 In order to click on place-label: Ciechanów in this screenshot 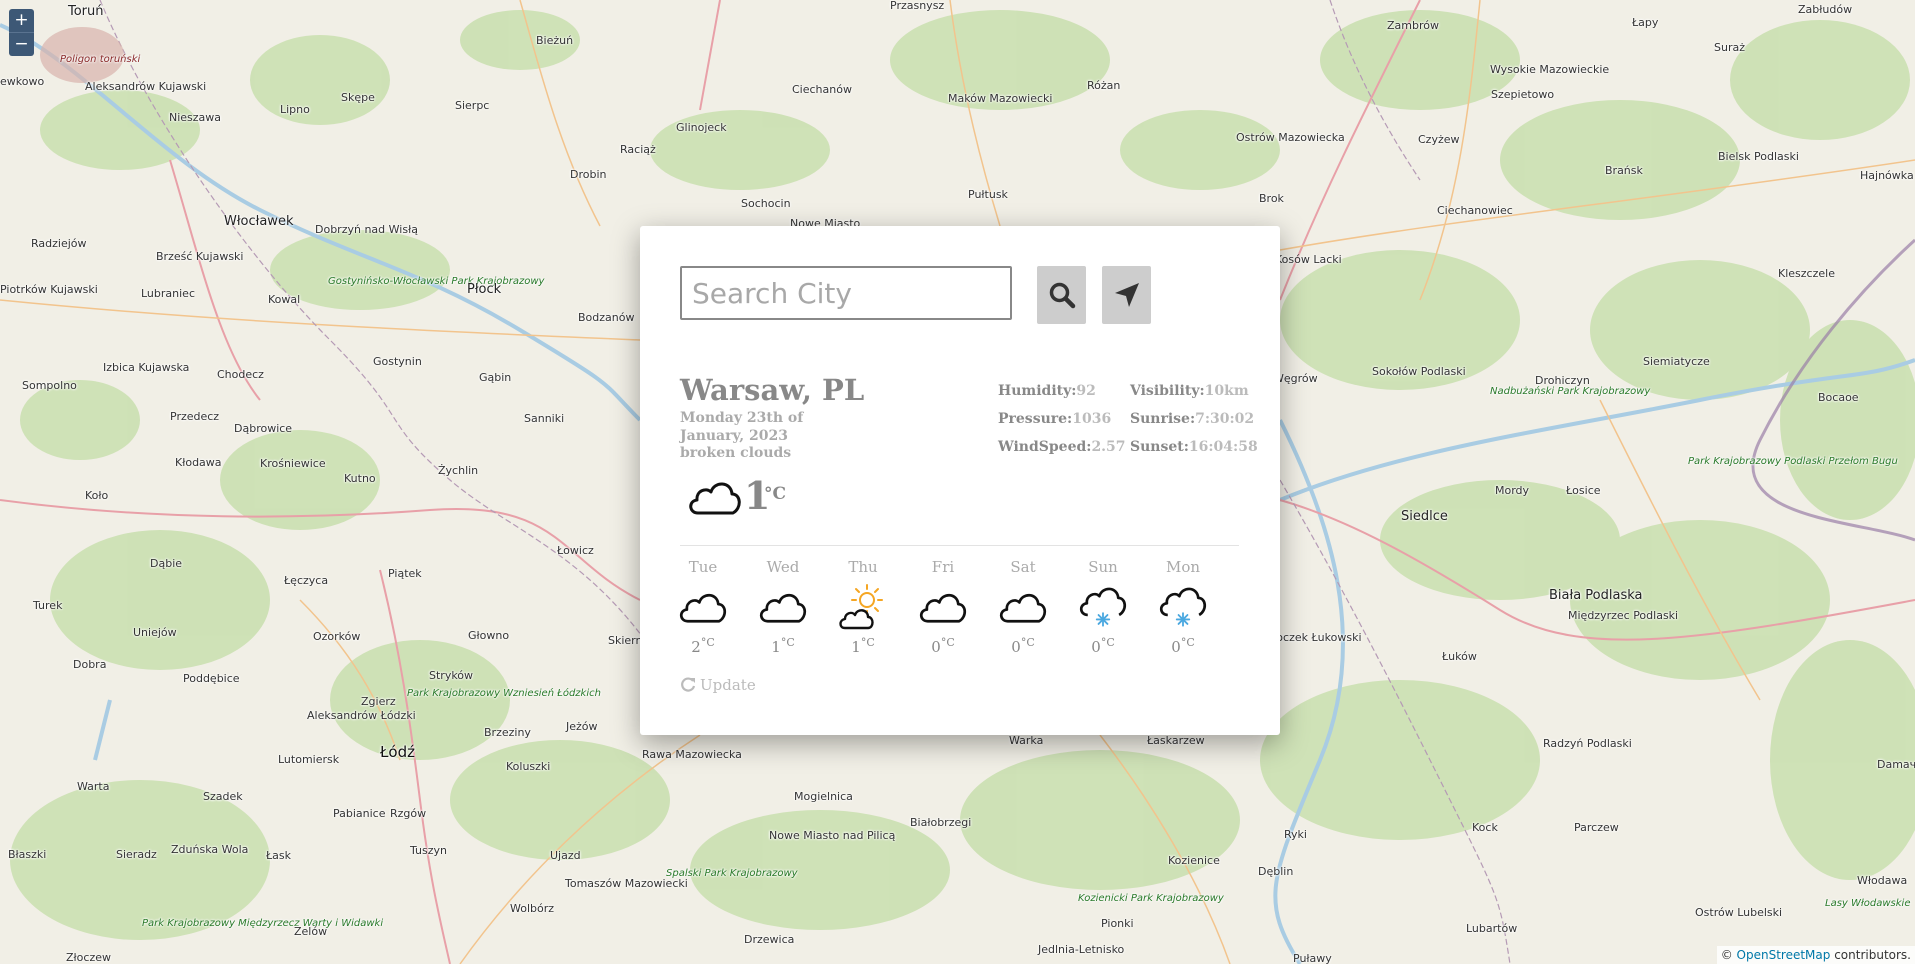, I will do `click(822, 89)`.